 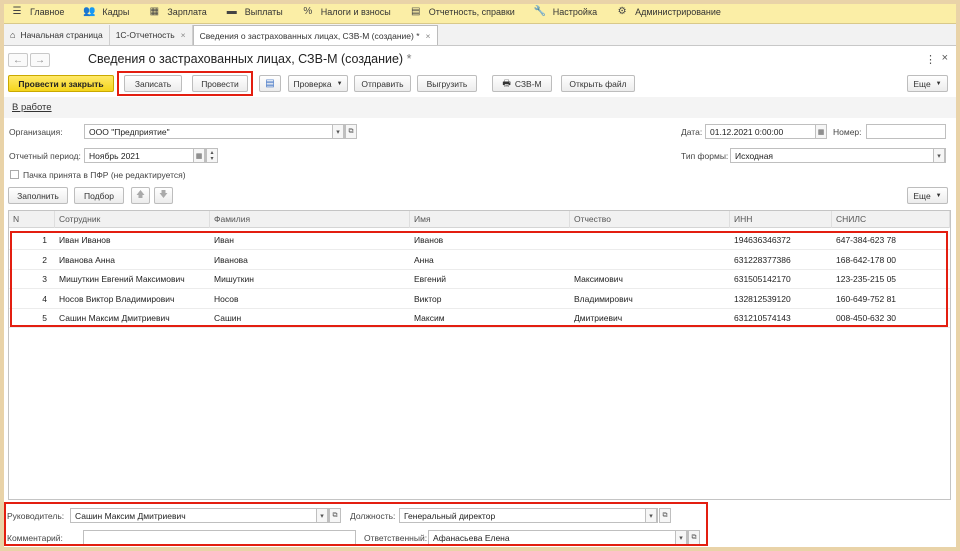 I want to click on check-label: Проверка, so click(x=312, y=83).